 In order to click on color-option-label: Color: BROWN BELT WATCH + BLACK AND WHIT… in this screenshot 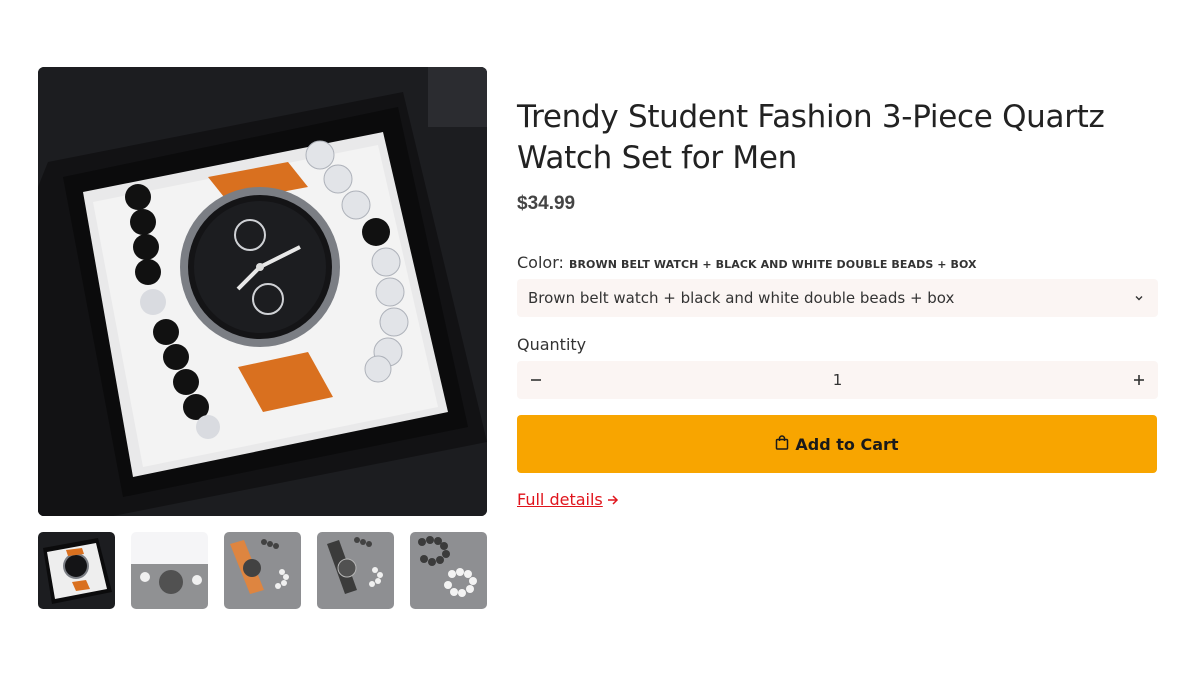, I will do `click(747, 262)`.